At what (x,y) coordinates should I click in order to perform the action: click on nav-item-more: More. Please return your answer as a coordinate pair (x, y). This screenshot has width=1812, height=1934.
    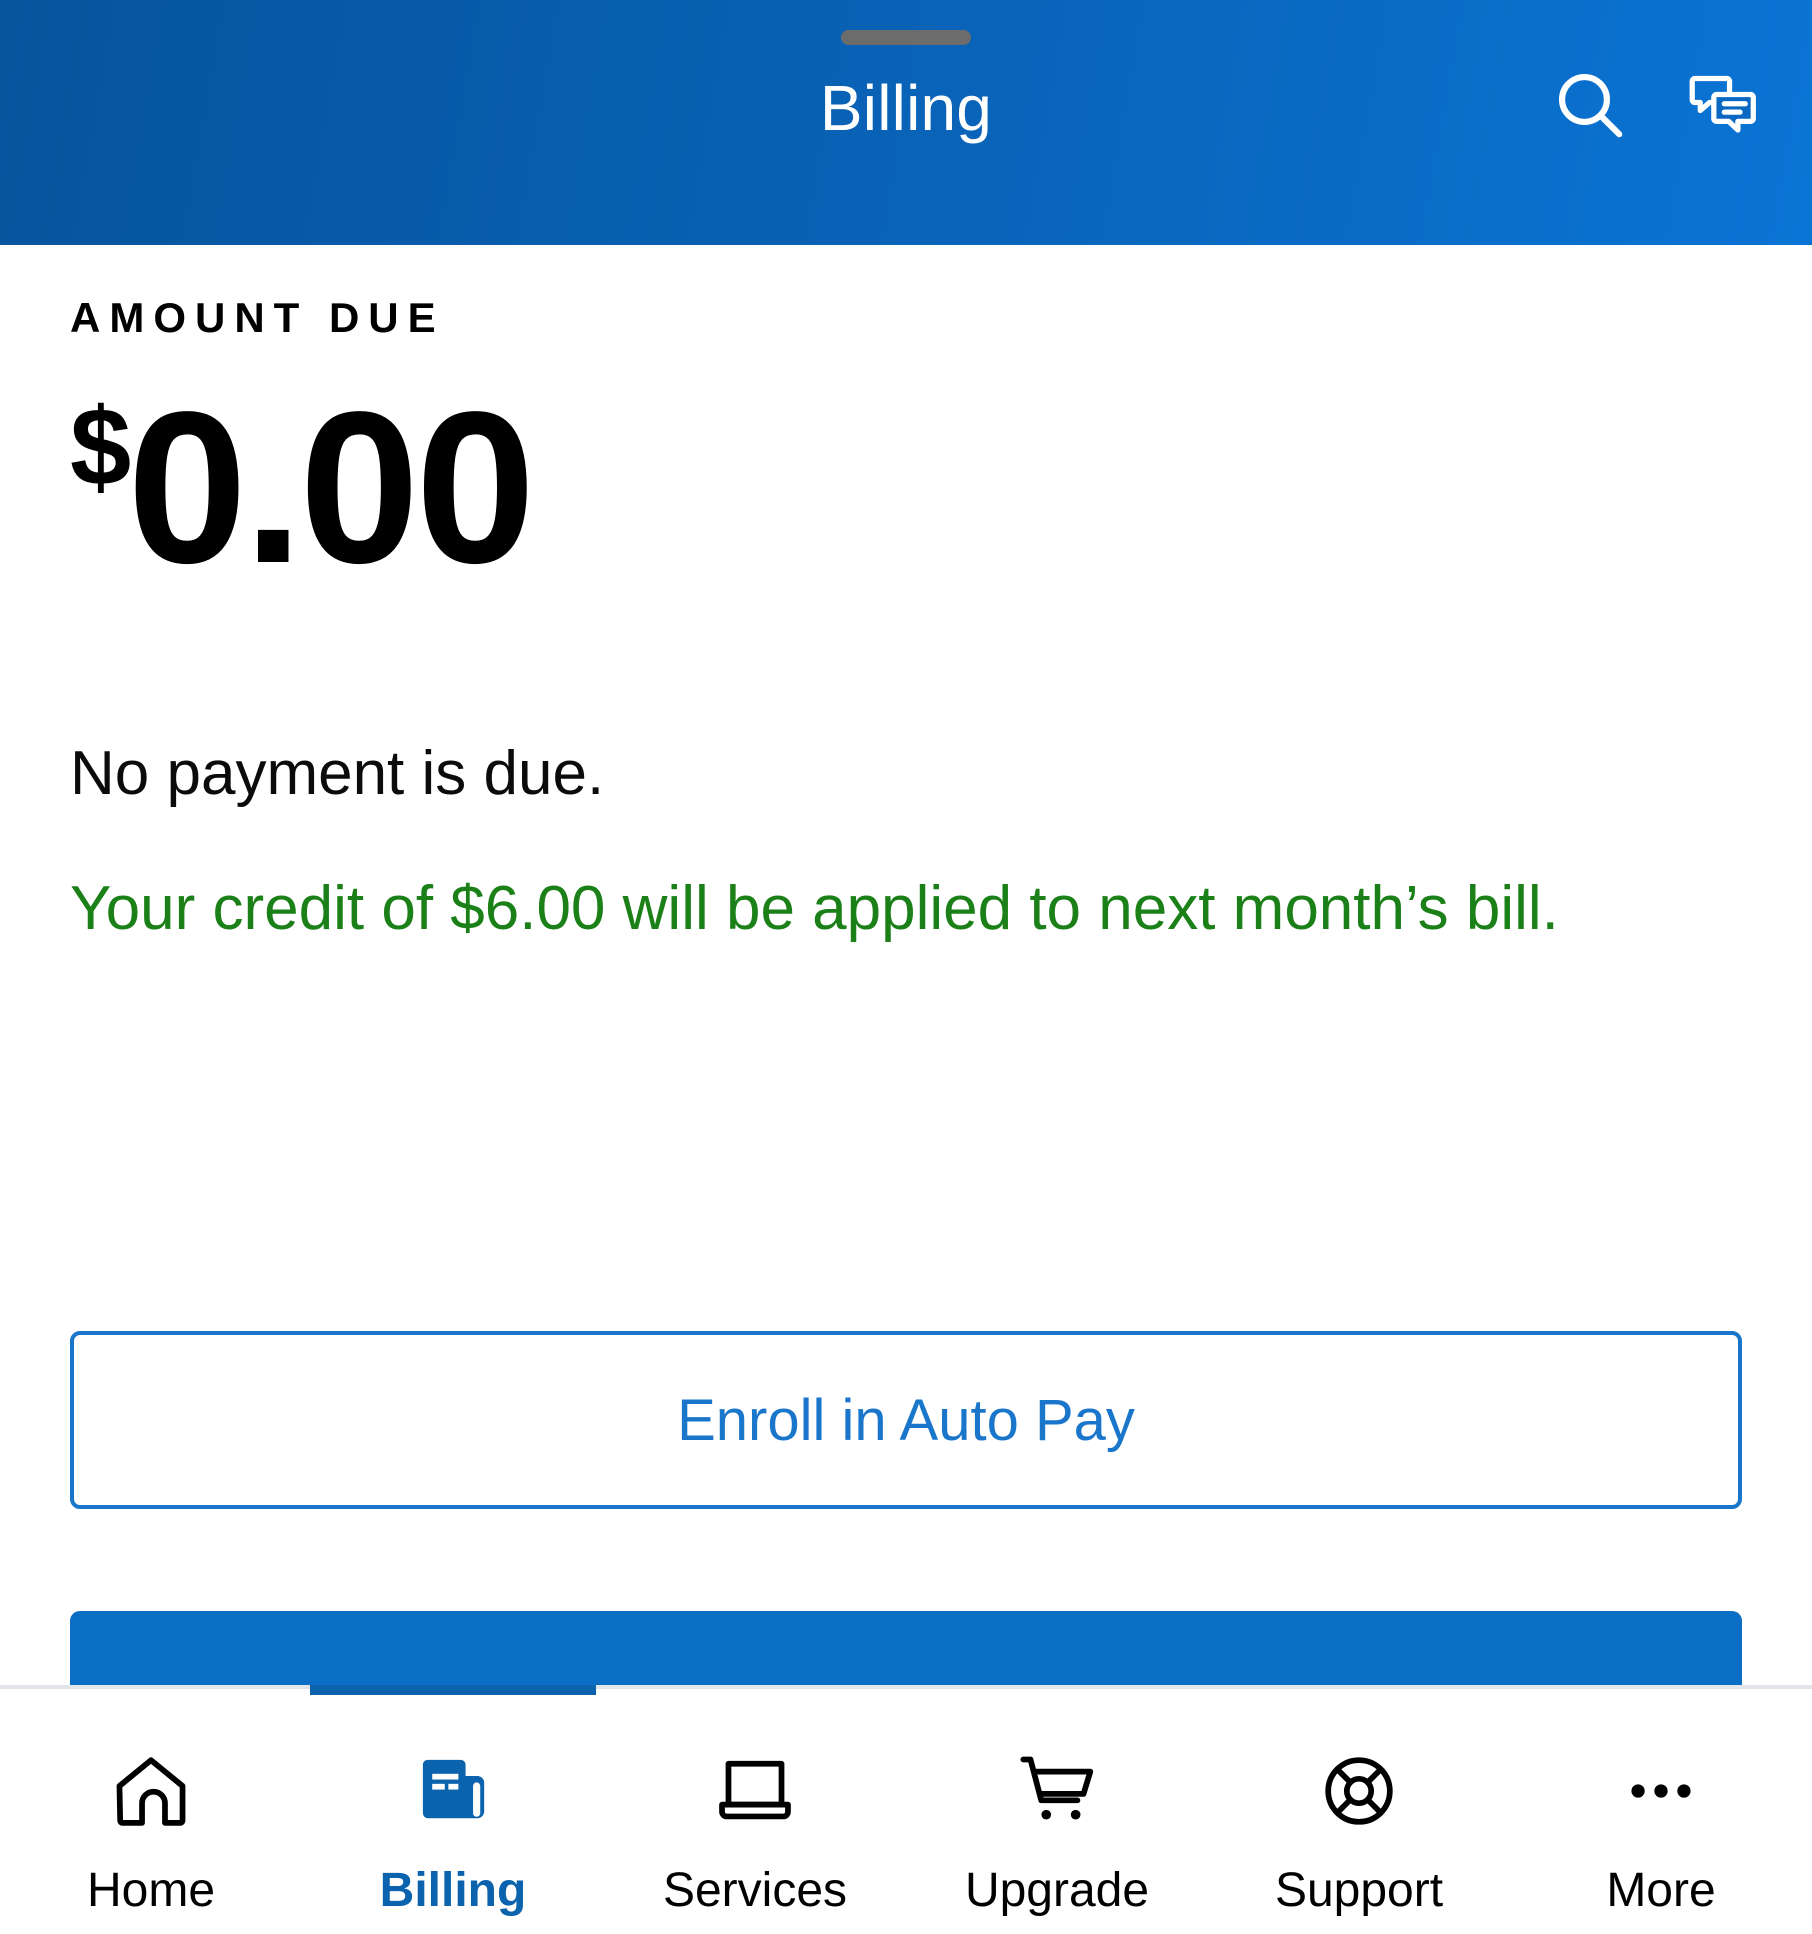
    Looking at the image, I should click on (1661, 1811).